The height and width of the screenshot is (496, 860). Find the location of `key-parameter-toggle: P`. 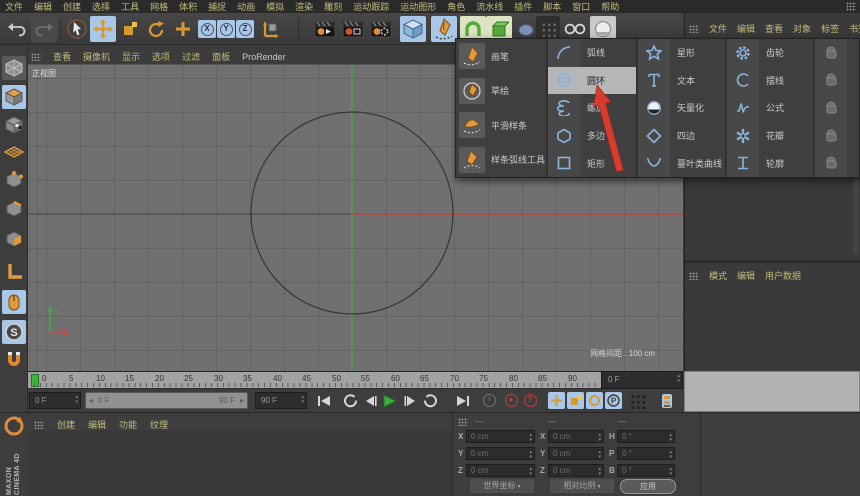

key-parameter-toggle: P is located at coordinates (613, 400).